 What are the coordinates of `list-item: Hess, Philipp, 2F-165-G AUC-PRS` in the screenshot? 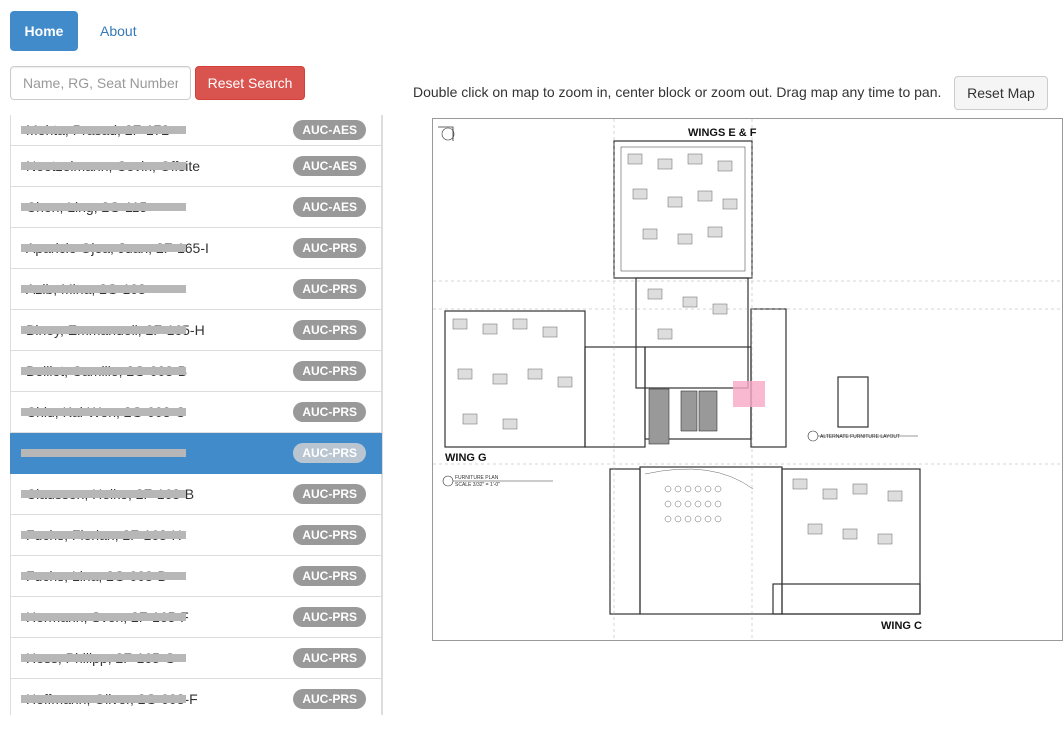 It's located at (196, 658).